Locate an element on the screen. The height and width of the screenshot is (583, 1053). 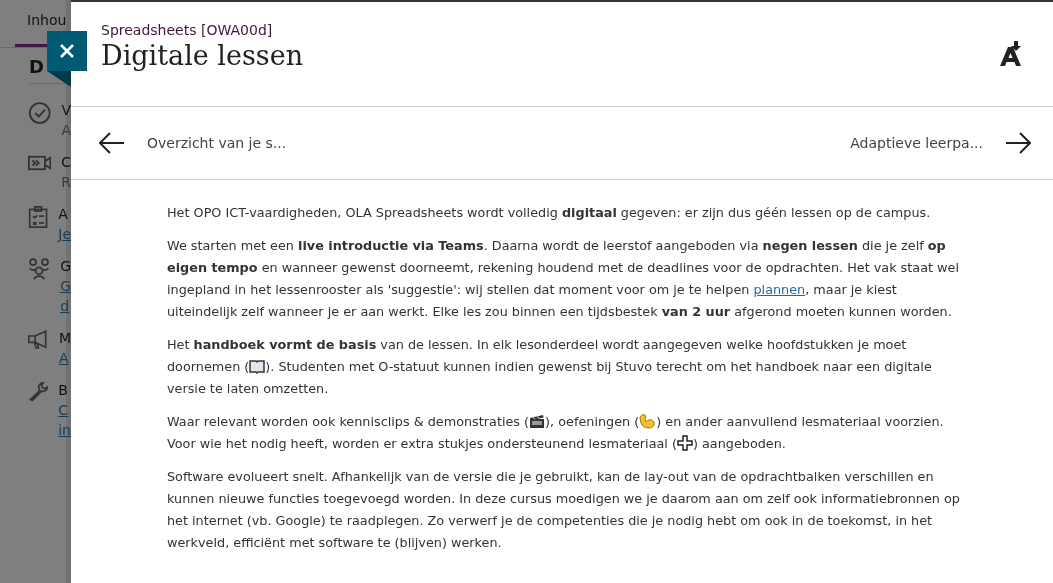
clapperboard-icon is located at coordinates (537, 421).